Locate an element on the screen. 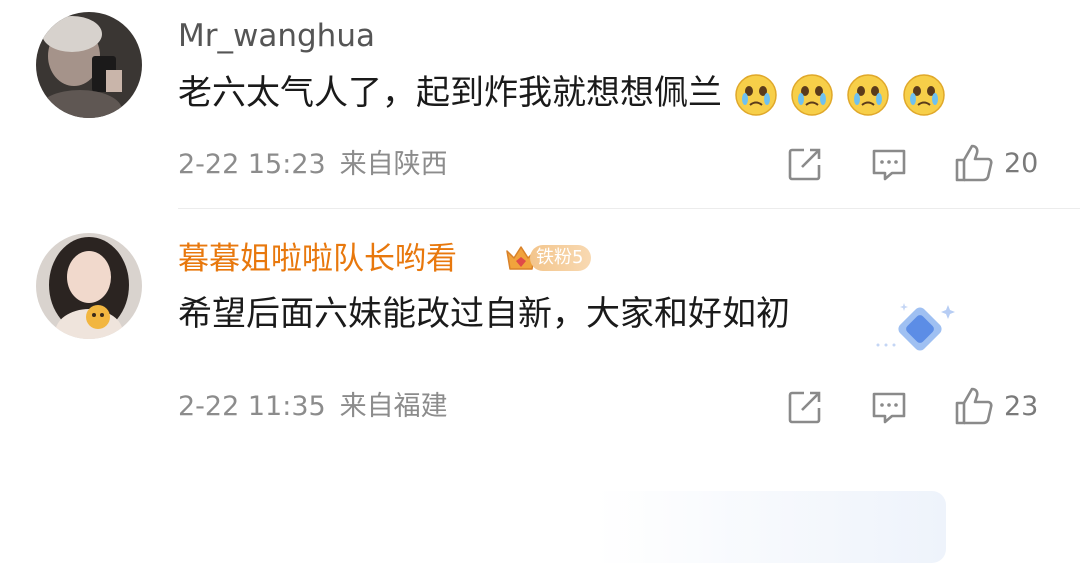 The image size is (1080, 563). comment-bubble is located at coordinates (556, 527).